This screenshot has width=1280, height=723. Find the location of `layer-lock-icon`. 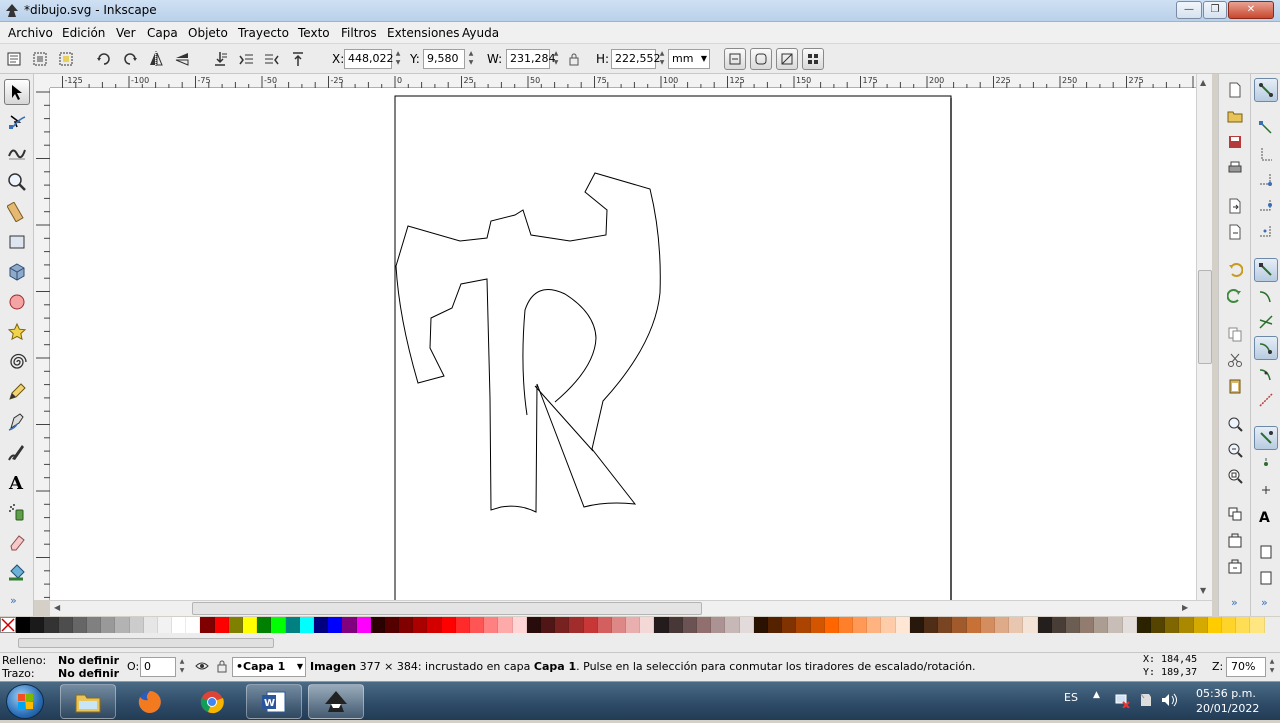

layer-lock-icon is located at coordinates (222, 667).